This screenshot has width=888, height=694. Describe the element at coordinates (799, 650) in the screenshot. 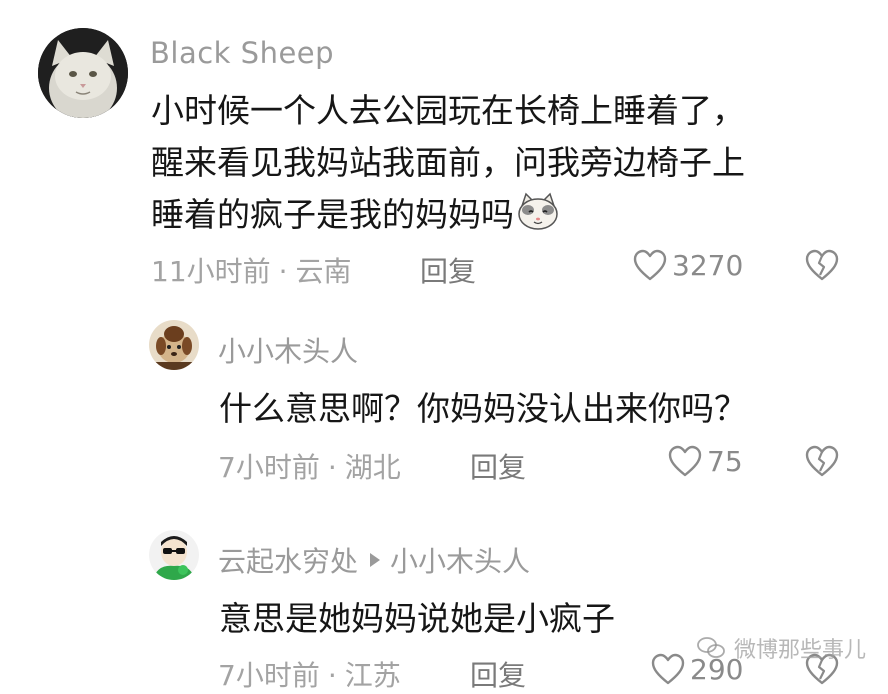

I see `watermark-text: 微博那些事儿` at that location.